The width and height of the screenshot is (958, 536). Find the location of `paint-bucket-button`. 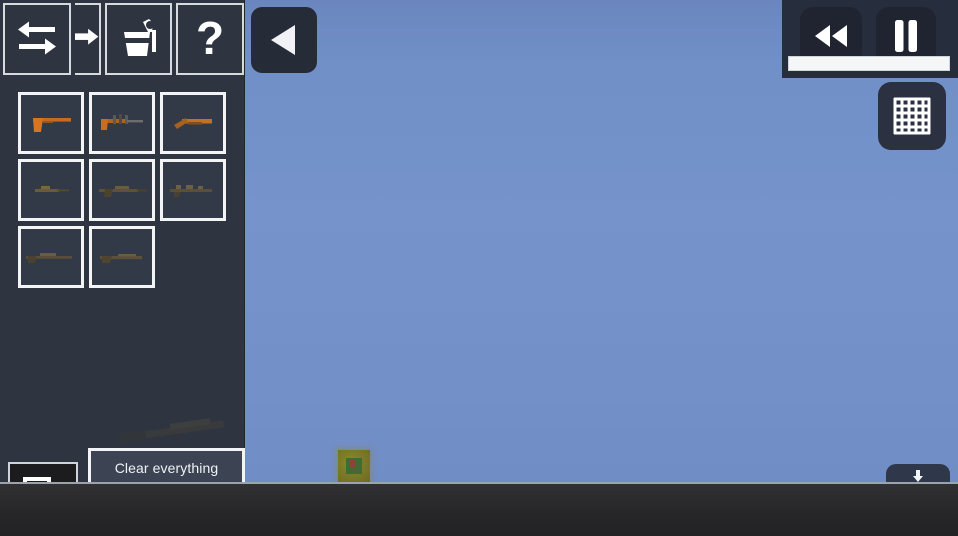

paint-bucket-button is located at coordinates (138, 39).